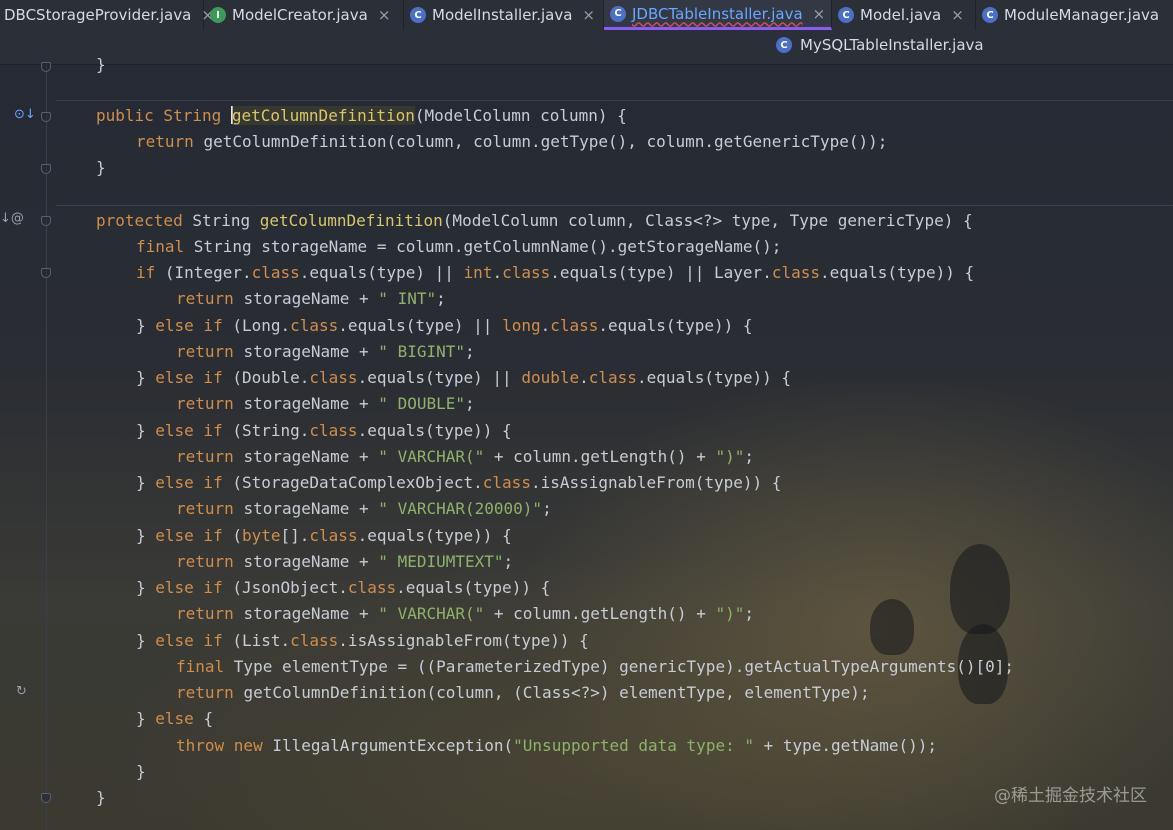 The image size is (1173, 830). I want to click on tab-label: JDBCTableInstaller.java, so click(717, 13).